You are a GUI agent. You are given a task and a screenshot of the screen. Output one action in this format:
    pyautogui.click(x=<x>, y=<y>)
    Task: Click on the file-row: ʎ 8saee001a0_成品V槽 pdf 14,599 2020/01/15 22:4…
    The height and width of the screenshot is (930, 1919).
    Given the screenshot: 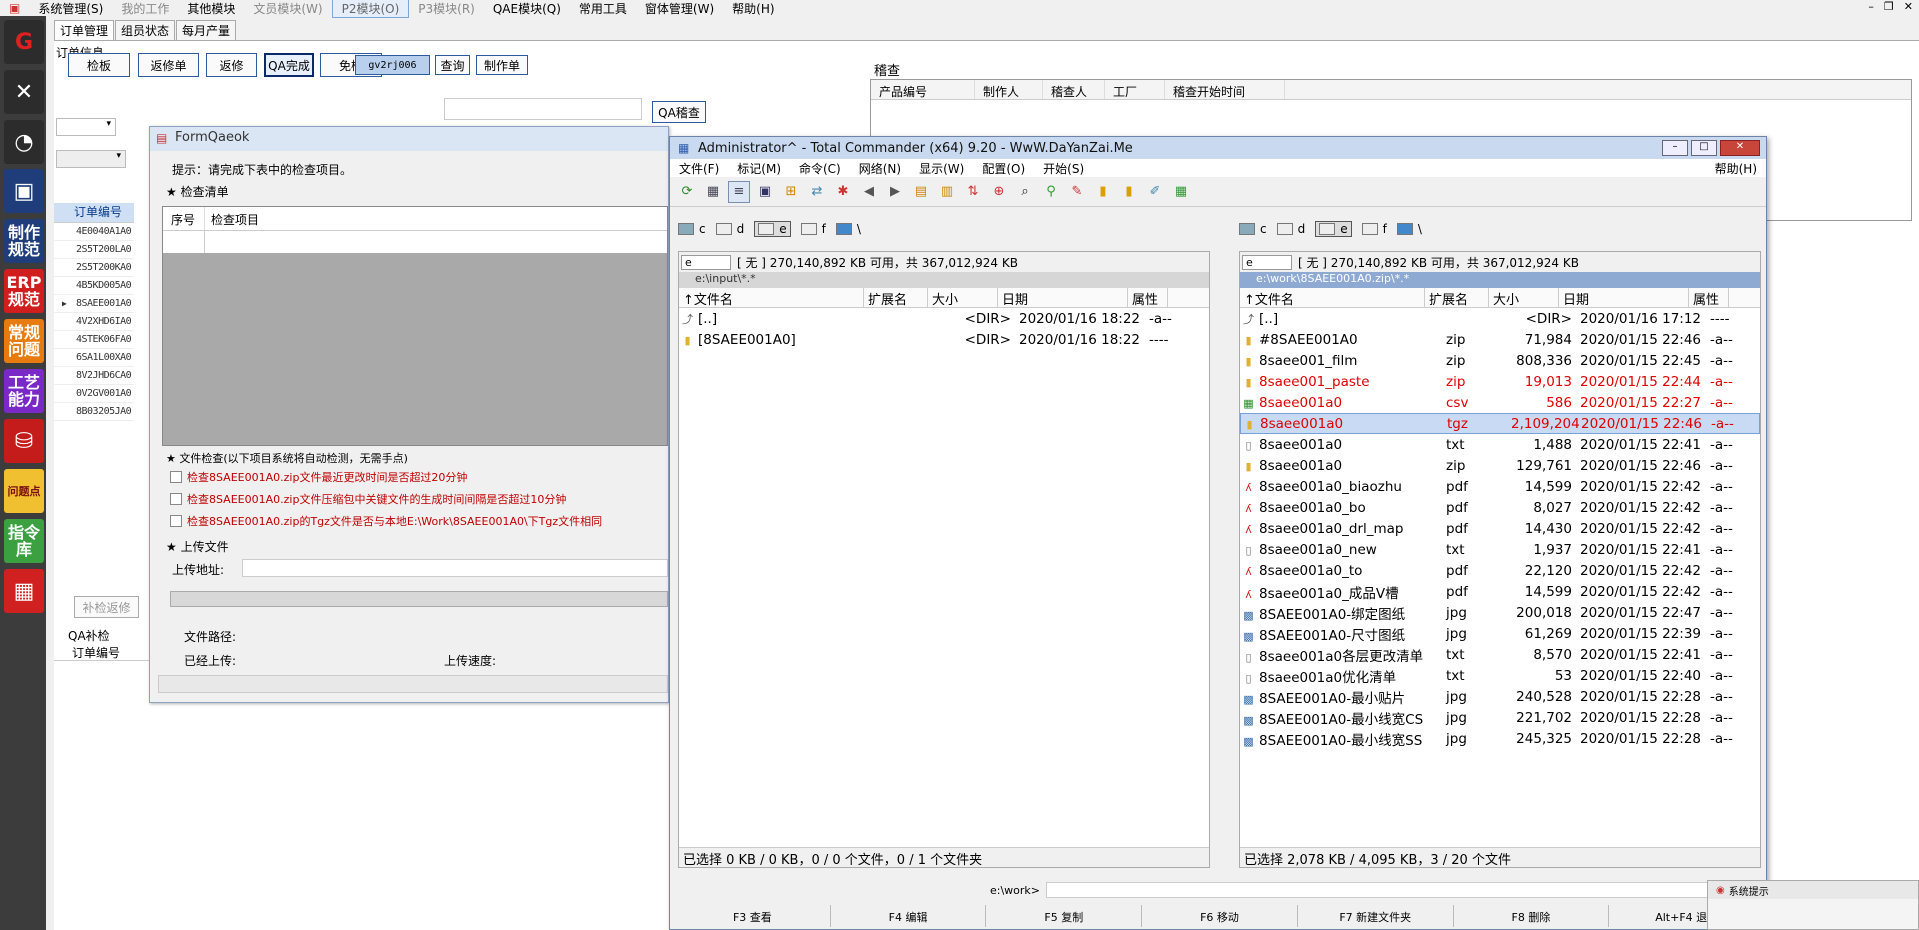 What is the action you would take?
    pyautogui.click(x=1500, y=591)
    